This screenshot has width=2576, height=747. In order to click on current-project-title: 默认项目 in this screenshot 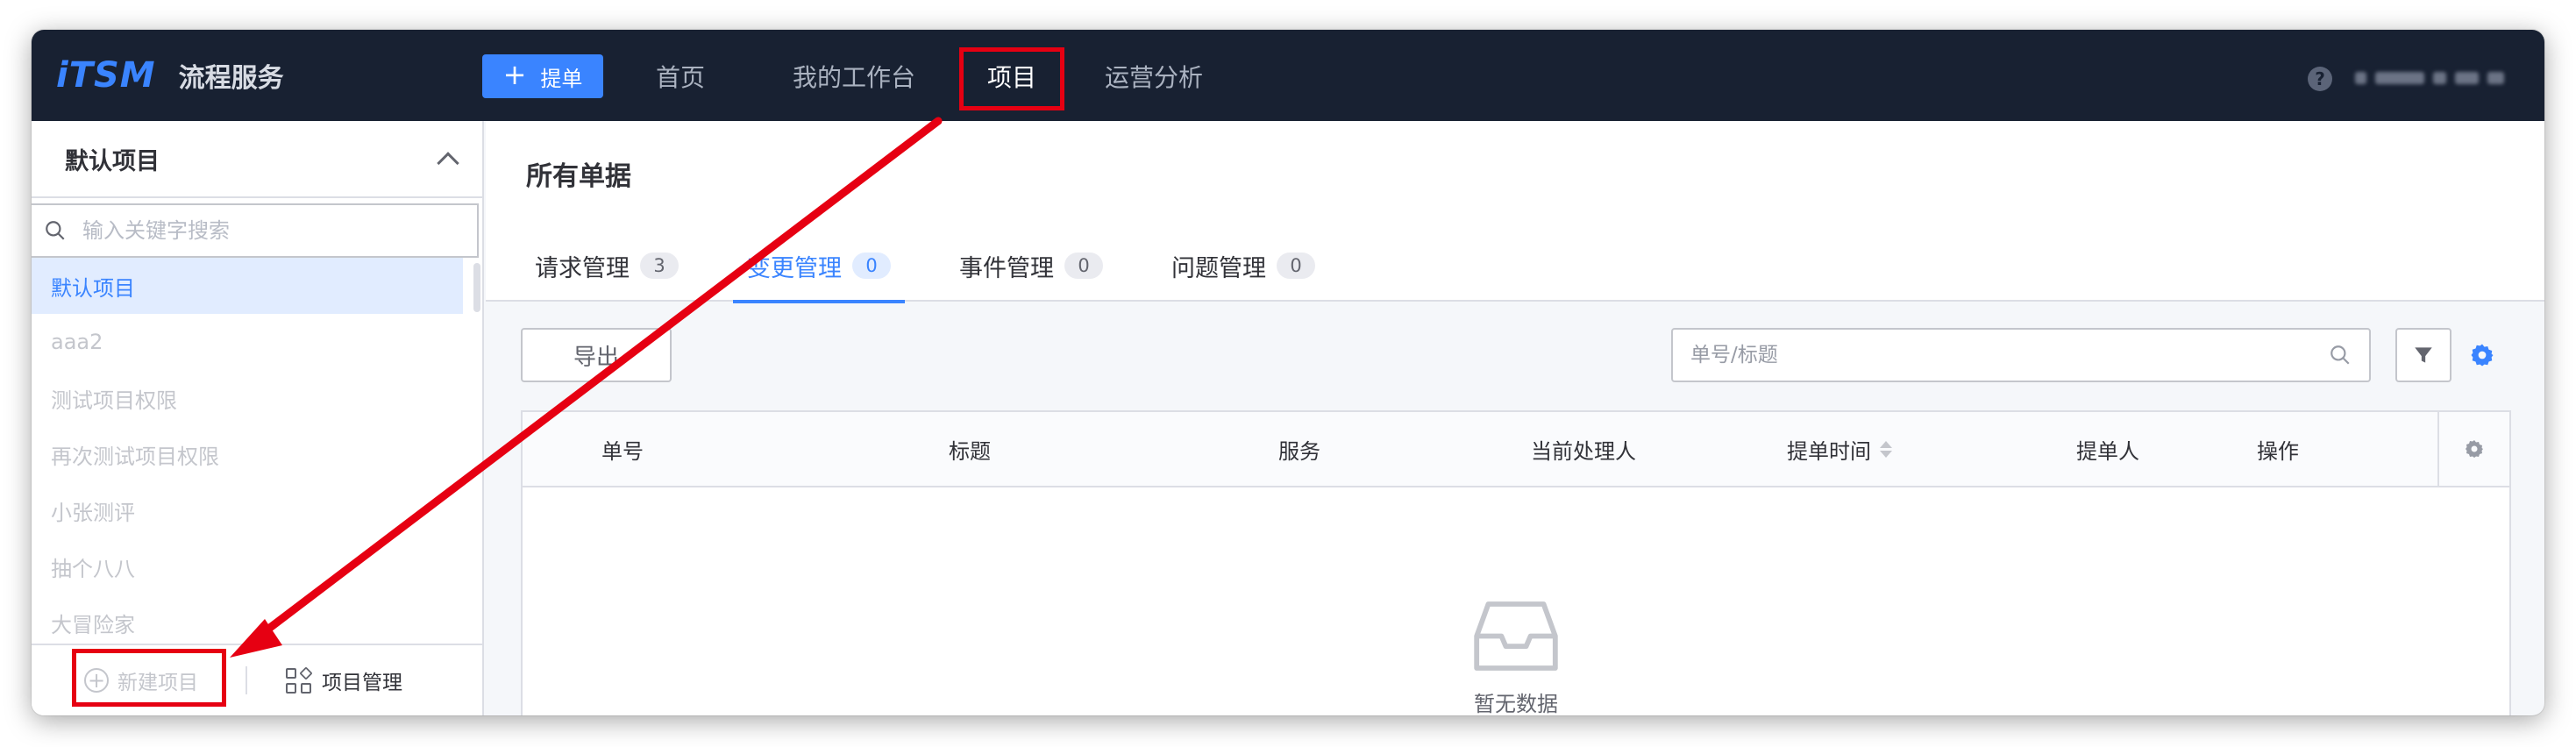, I will do `click(112, 161)`.